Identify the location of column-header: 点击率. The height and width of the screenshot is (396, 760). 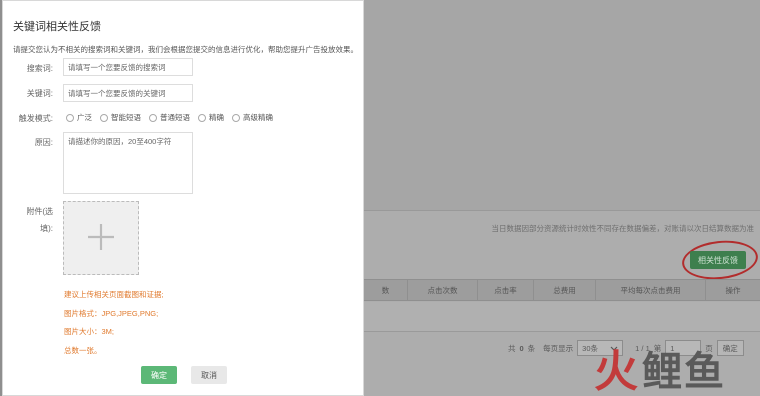
(506, 290).